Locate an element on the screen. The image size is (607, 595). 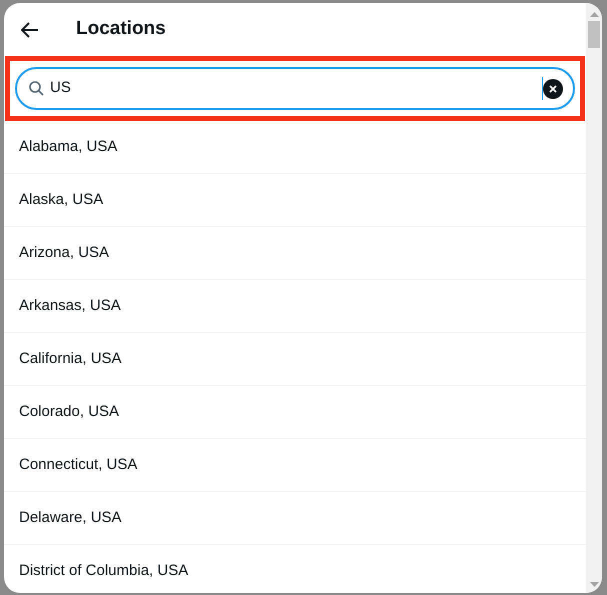
back-arrow-icon is located at coordinates (30, 30).